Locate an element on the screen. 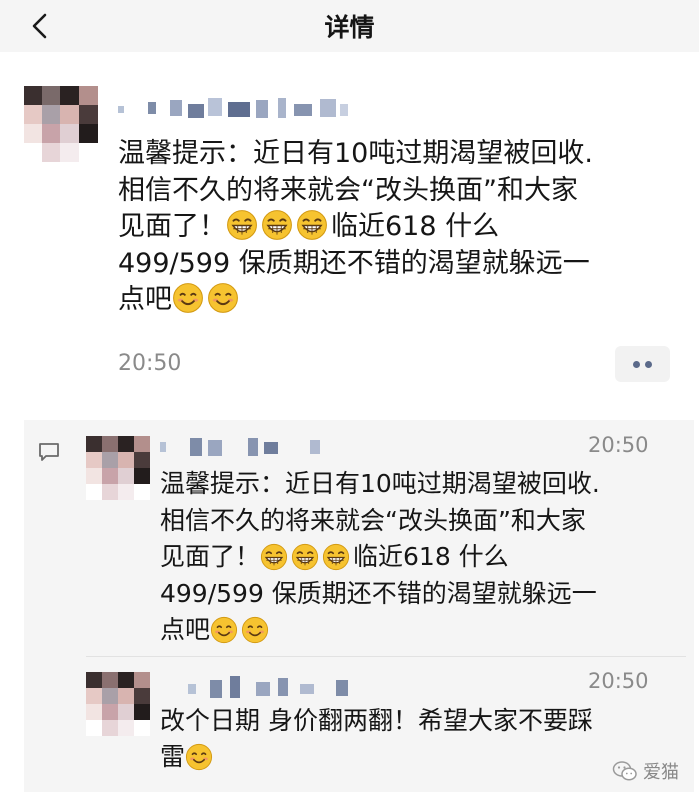  top-nav-bar: 详情 is located at coordinates (349, 26).